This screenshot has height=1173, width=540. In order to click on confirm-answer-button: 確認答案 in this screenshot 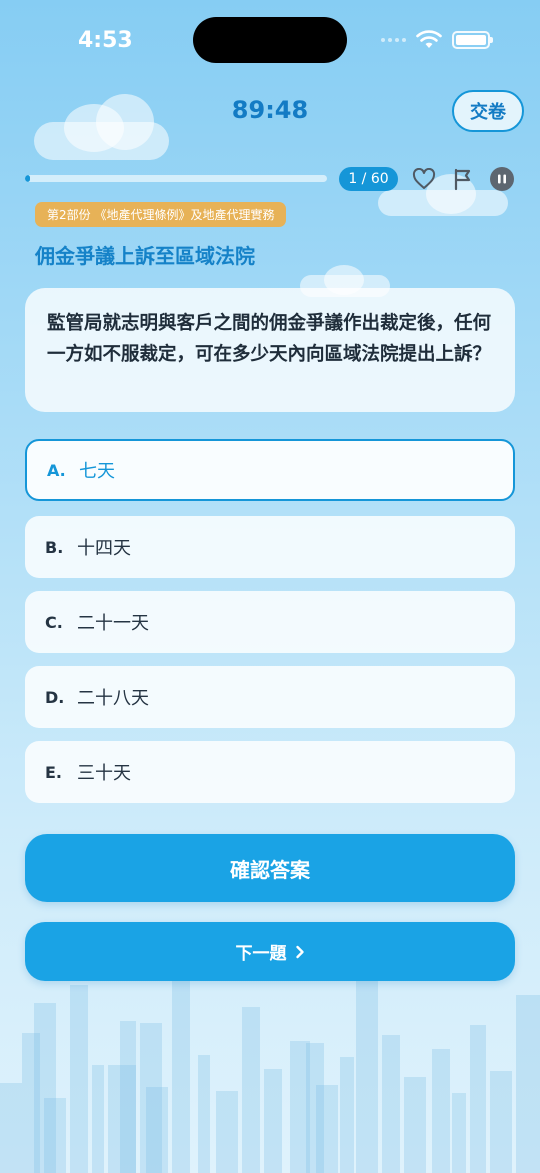, I will do `click(270, 868)`.